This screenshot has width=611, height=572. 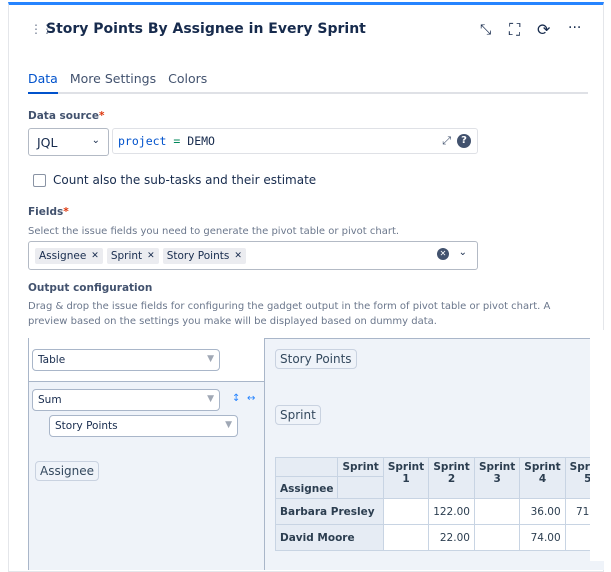 I want to click on renderer-select: Table ▼, so click(x=126, y=360).